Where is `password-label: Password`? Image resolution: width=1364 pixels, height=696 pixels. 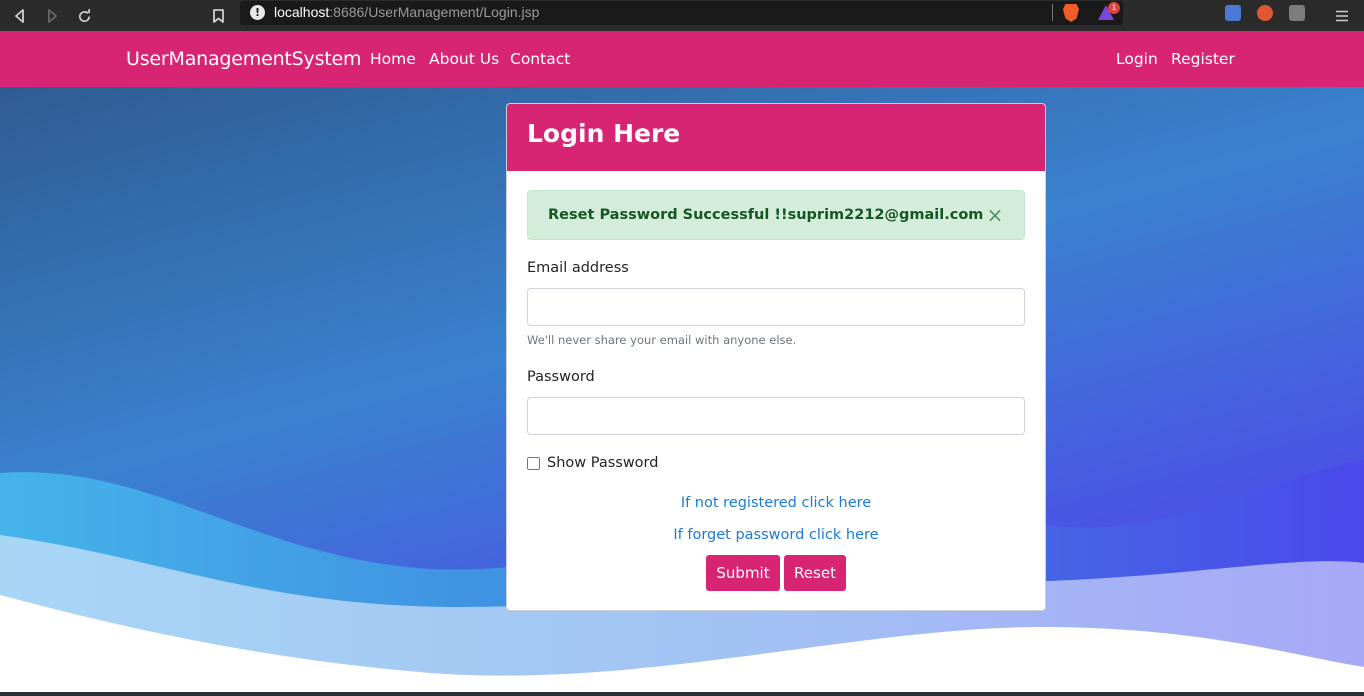 password-label: Password is located at coordinates (561, 377).